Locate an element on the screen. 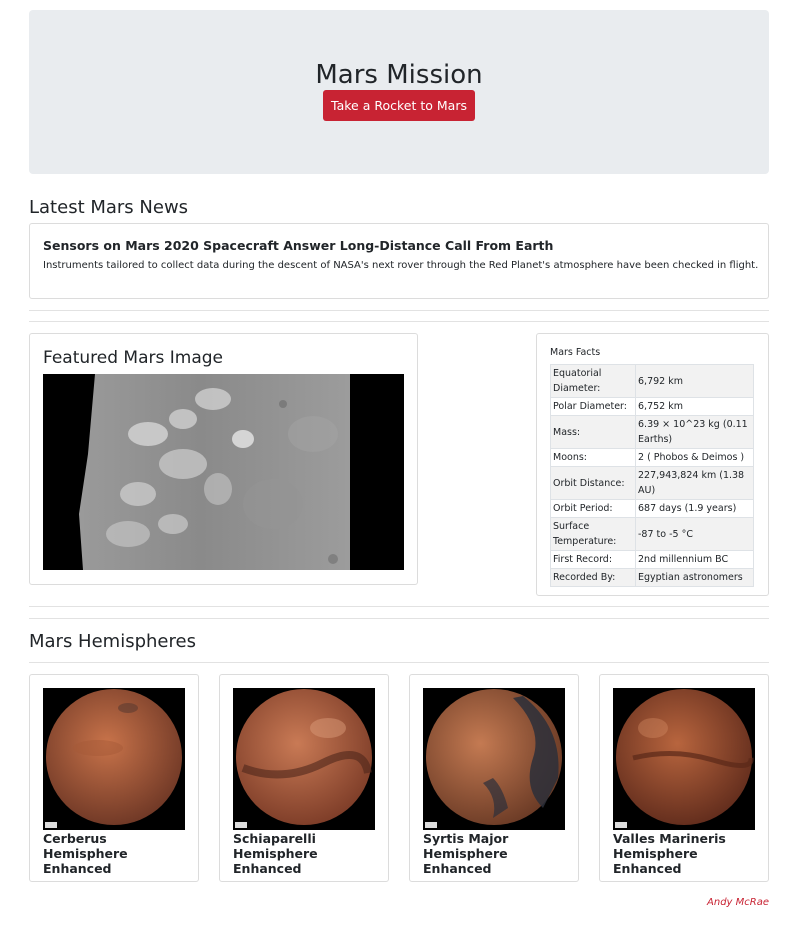  mars-facts-title: Mars Facts is located at coordinates (575, 352).